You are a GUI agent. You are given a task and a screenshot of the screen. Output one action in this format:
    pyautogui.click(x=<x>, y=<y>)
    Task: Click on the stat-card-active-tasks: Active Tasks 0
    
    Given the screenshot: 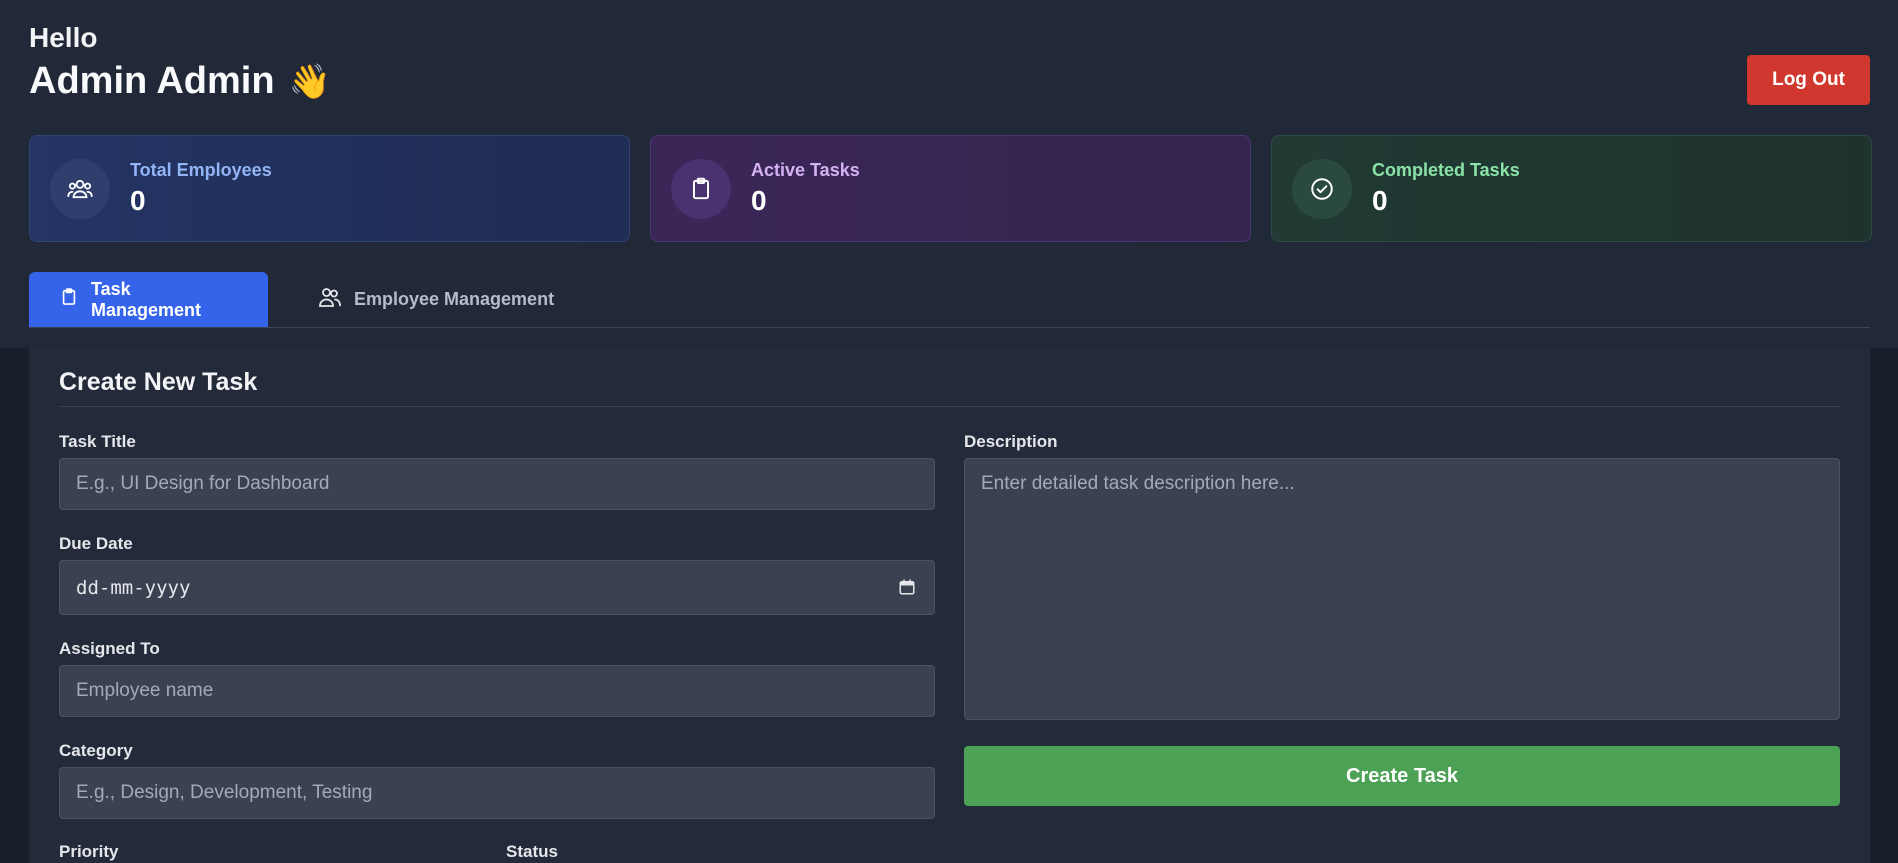 What is the action you would take?
    pyautogui.click(x=950, y=188)
    